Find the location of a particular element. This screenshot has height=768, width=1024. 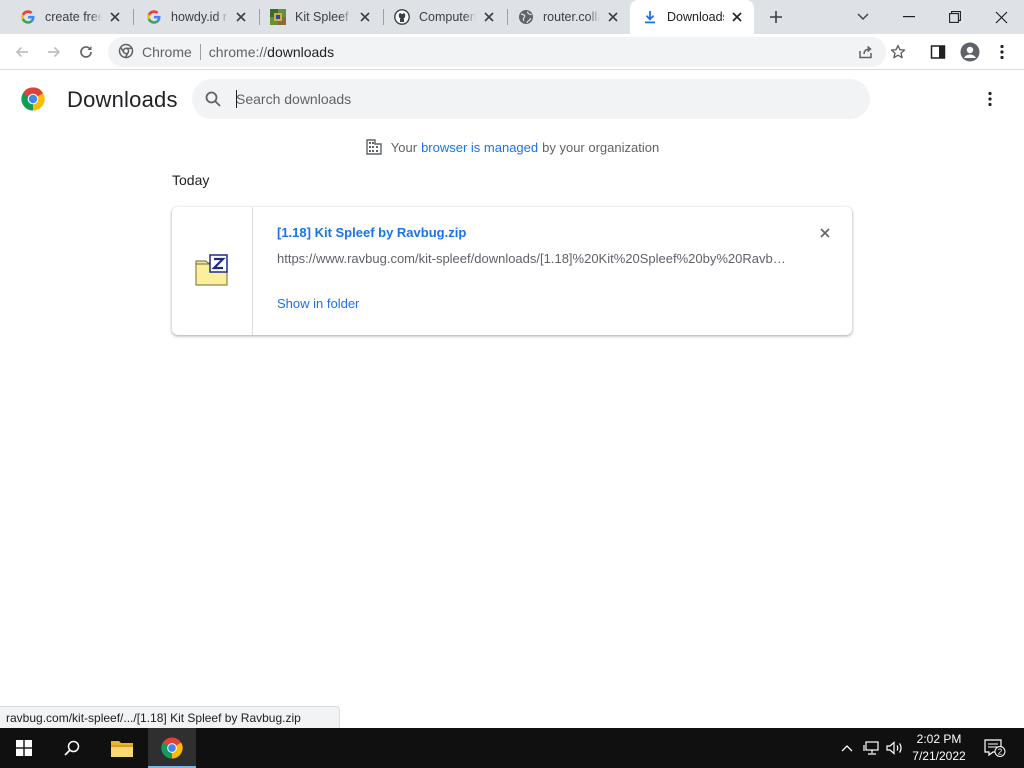

managed-prefix: Your is located at coordinates (404, 147).